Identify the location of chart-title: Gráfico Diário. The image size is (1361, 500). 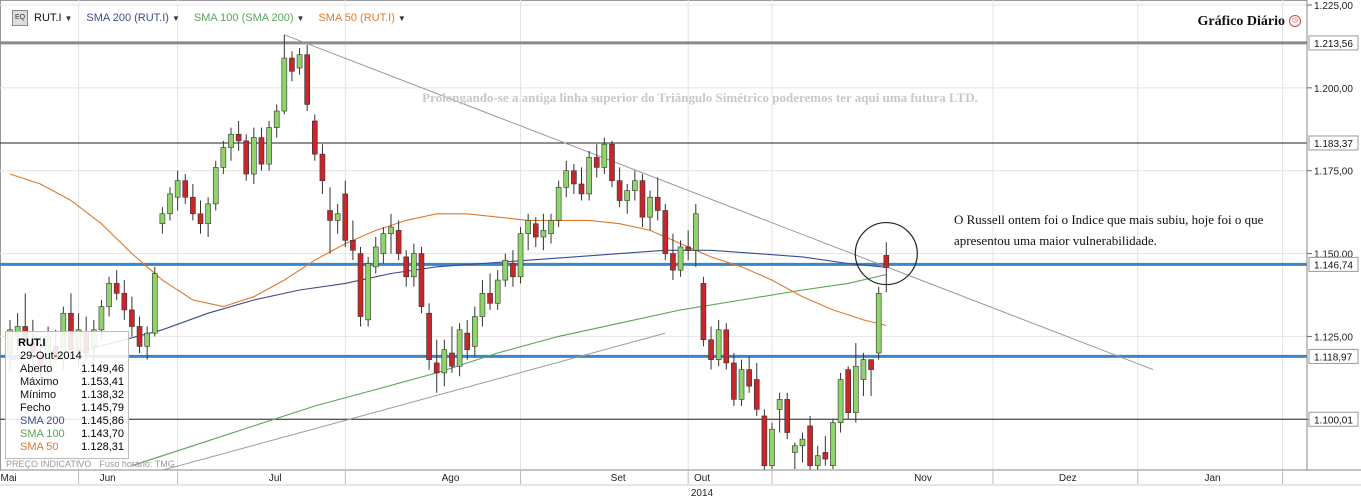
(1241, 21).